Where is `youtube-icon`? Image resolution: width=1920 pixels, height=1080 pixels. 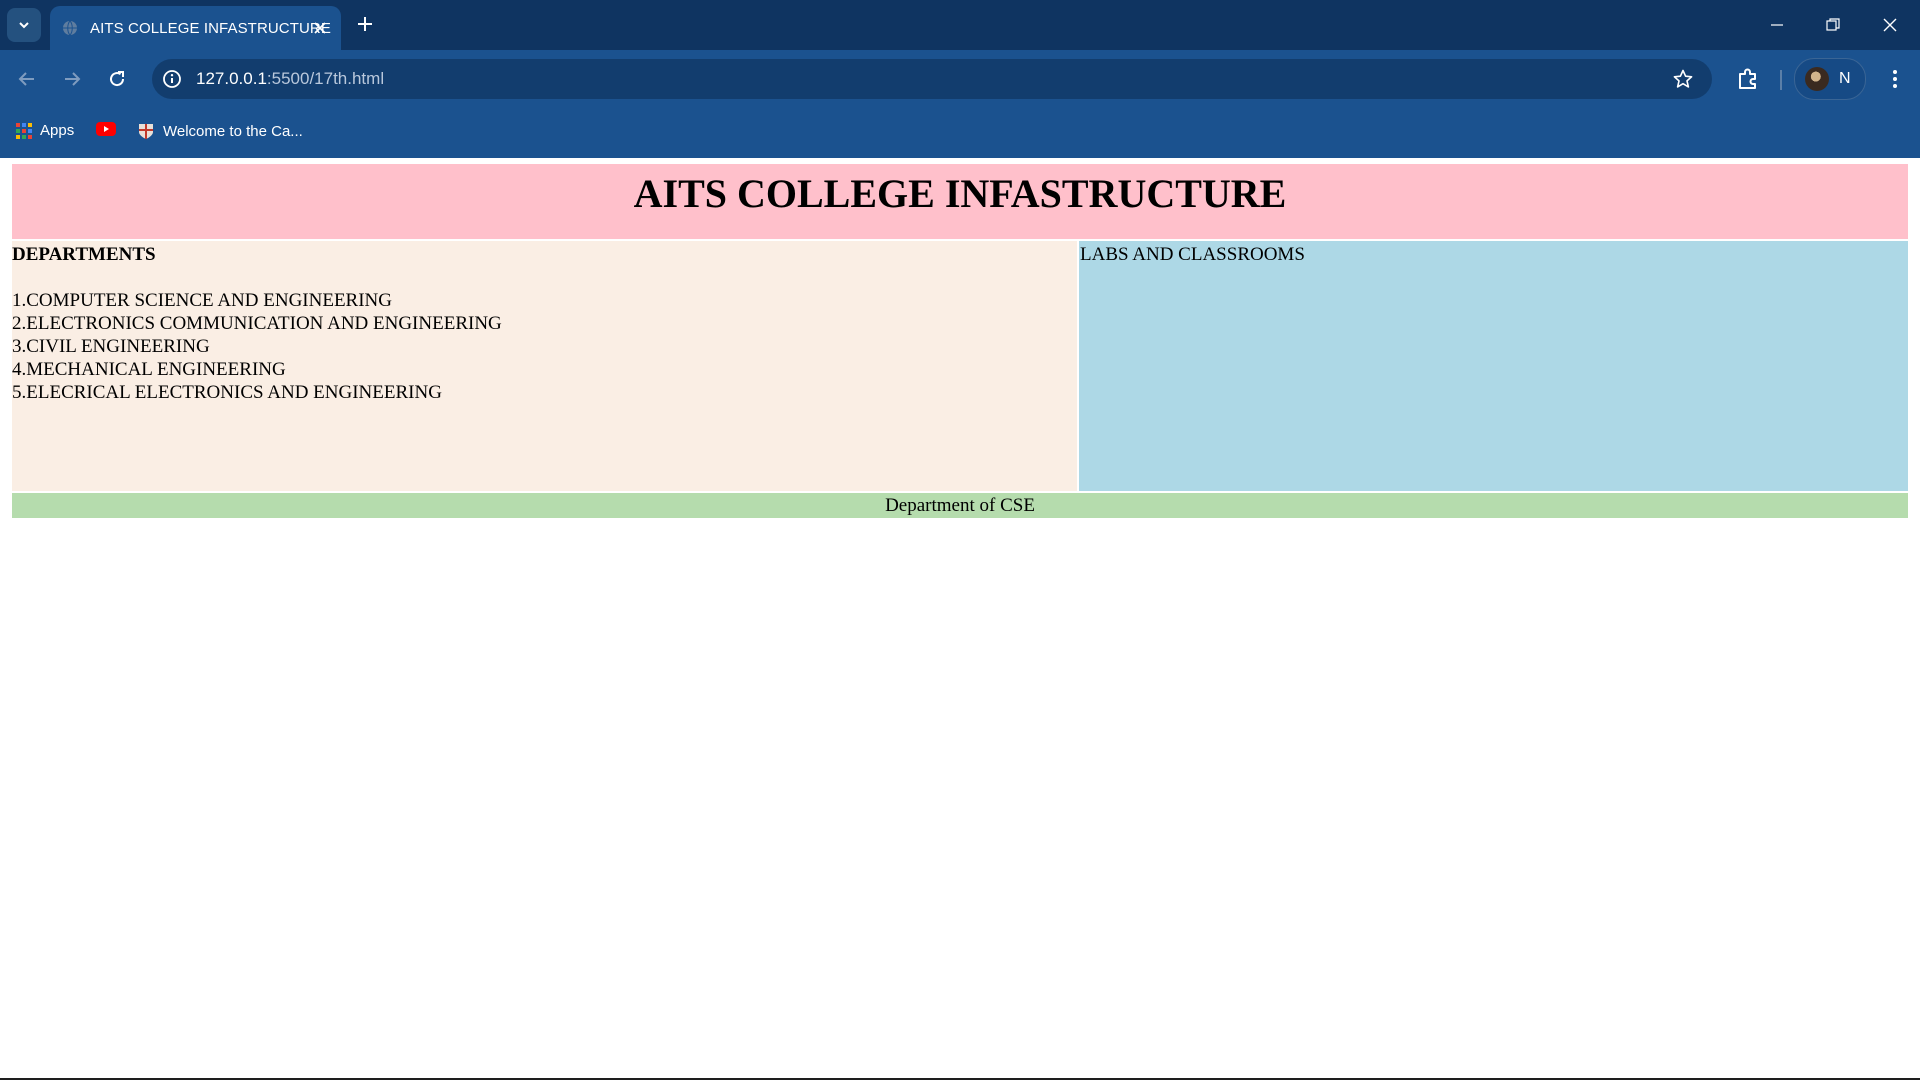
youtube-icon is located at coordinates (106, 129).